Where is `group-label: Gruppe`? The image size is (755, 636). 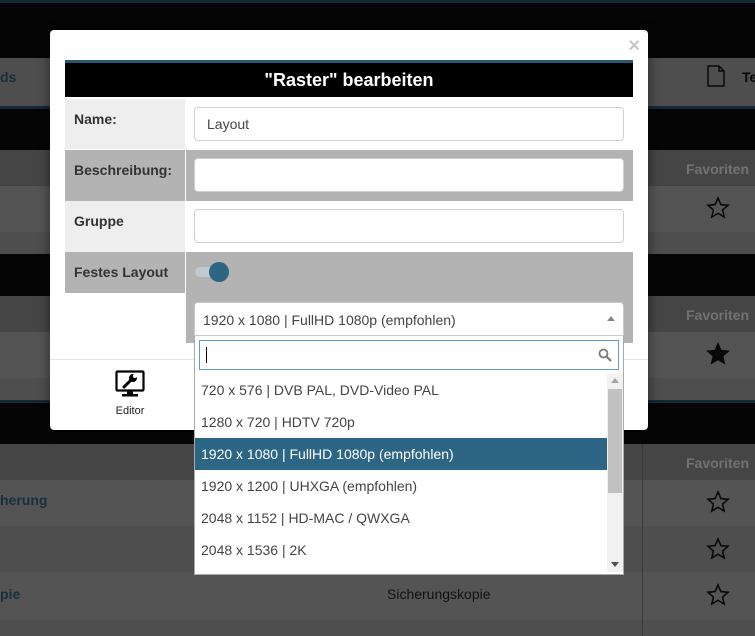 group-label: Gruppe is located at coordinates (125, 226).